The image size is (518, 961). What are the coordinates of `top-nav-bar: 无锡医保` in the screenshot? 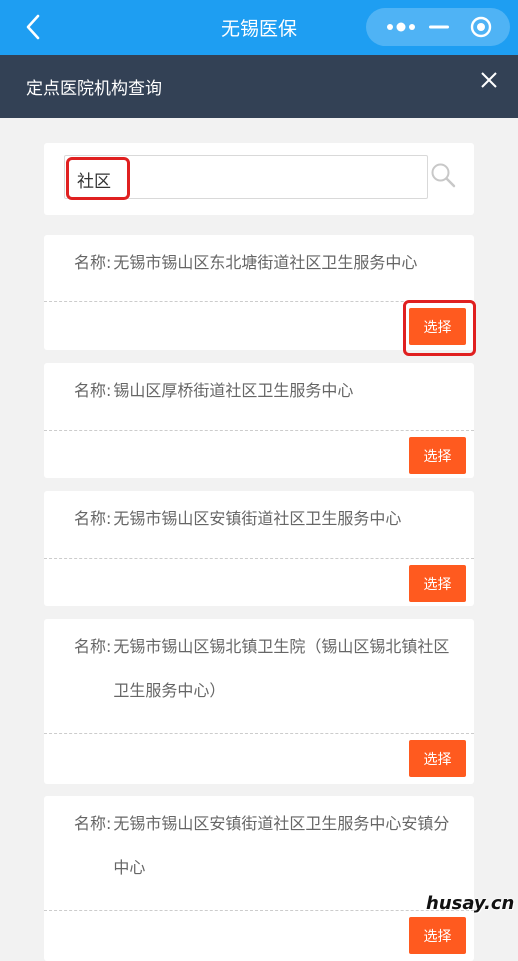 It's located at (259, 27).